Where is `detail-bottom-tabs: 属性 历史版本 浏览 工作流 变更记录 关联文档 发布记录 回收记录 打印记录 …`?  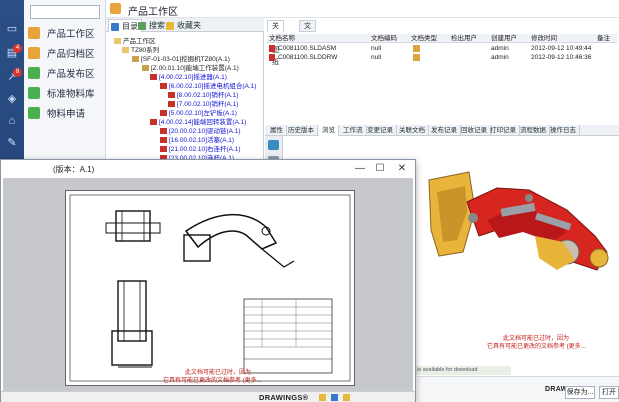
detail-bottom-tabs: 属性 历史版本 浏览 工作流 变更记录 关联文档 发布记录 回收记录 打印记录 … is located at coordinates (442, 130).